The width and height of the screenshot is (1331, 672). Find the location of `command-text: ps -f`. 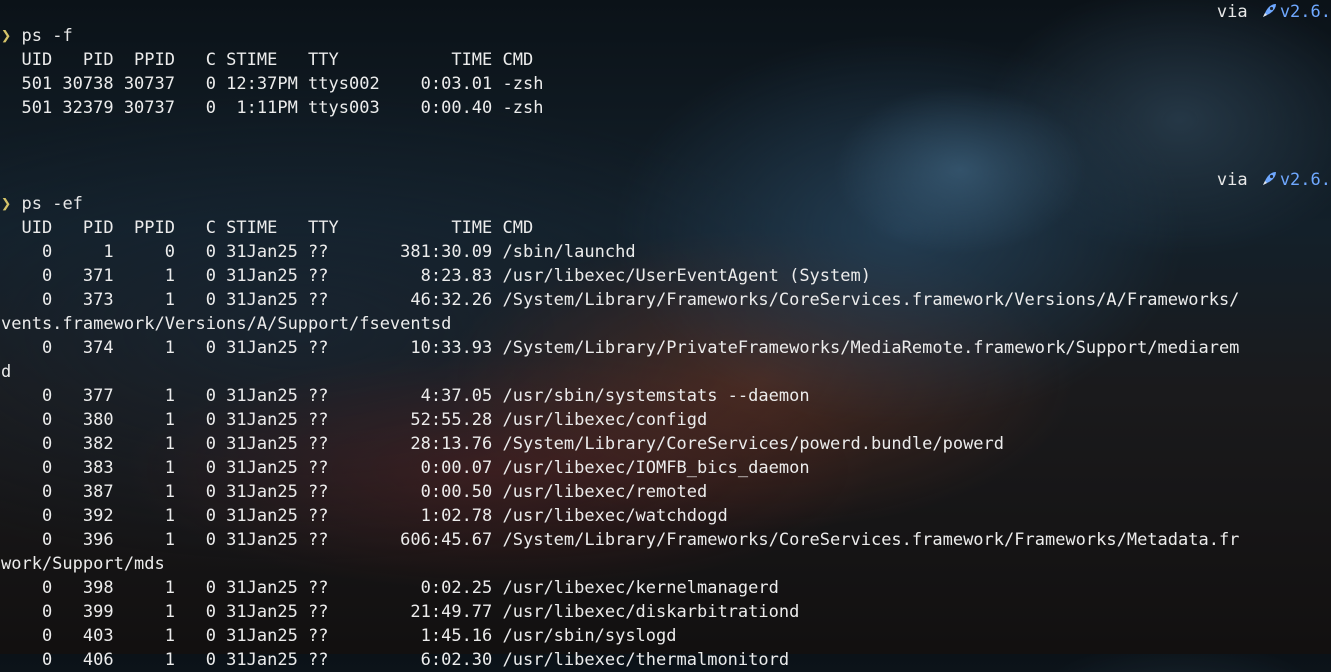

command-text: ps -f is located at coordinates (47, 36).